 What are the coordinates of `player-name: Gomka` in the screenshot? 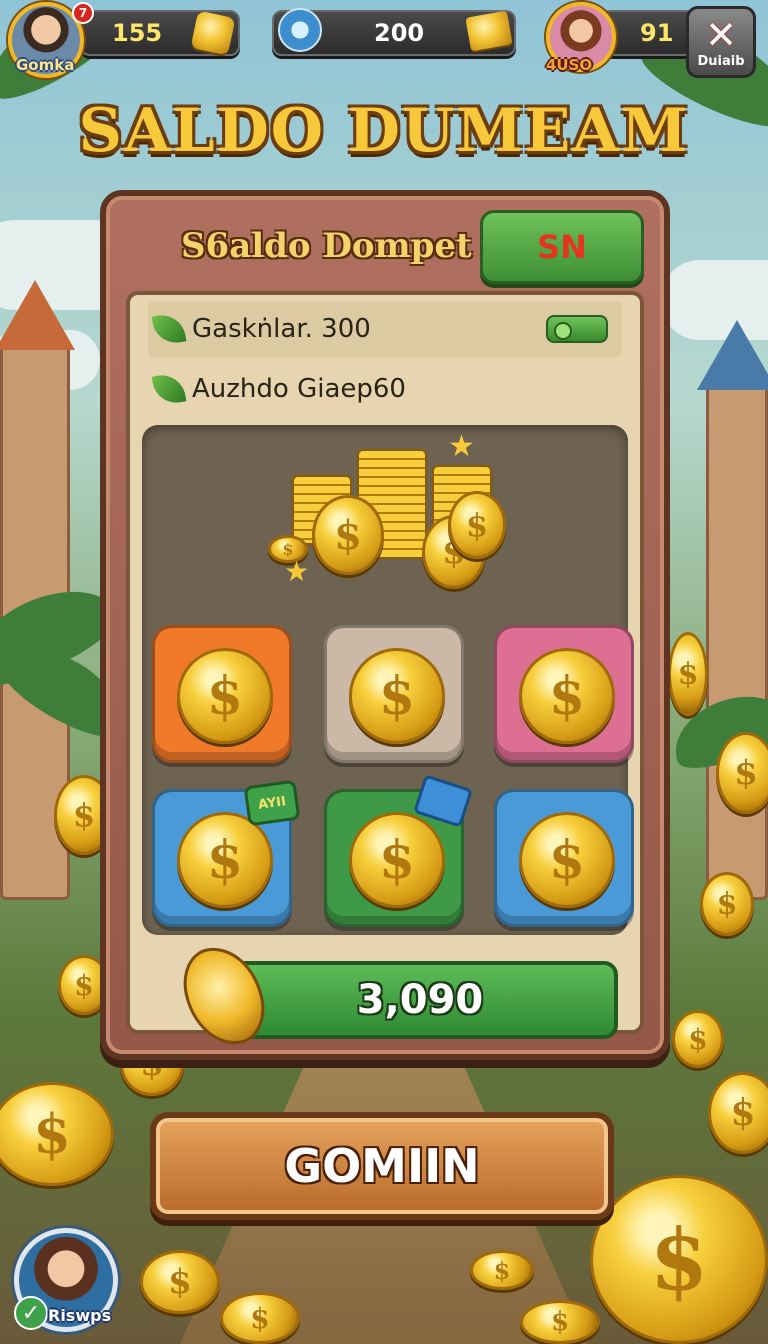 It's located at (45, 65).